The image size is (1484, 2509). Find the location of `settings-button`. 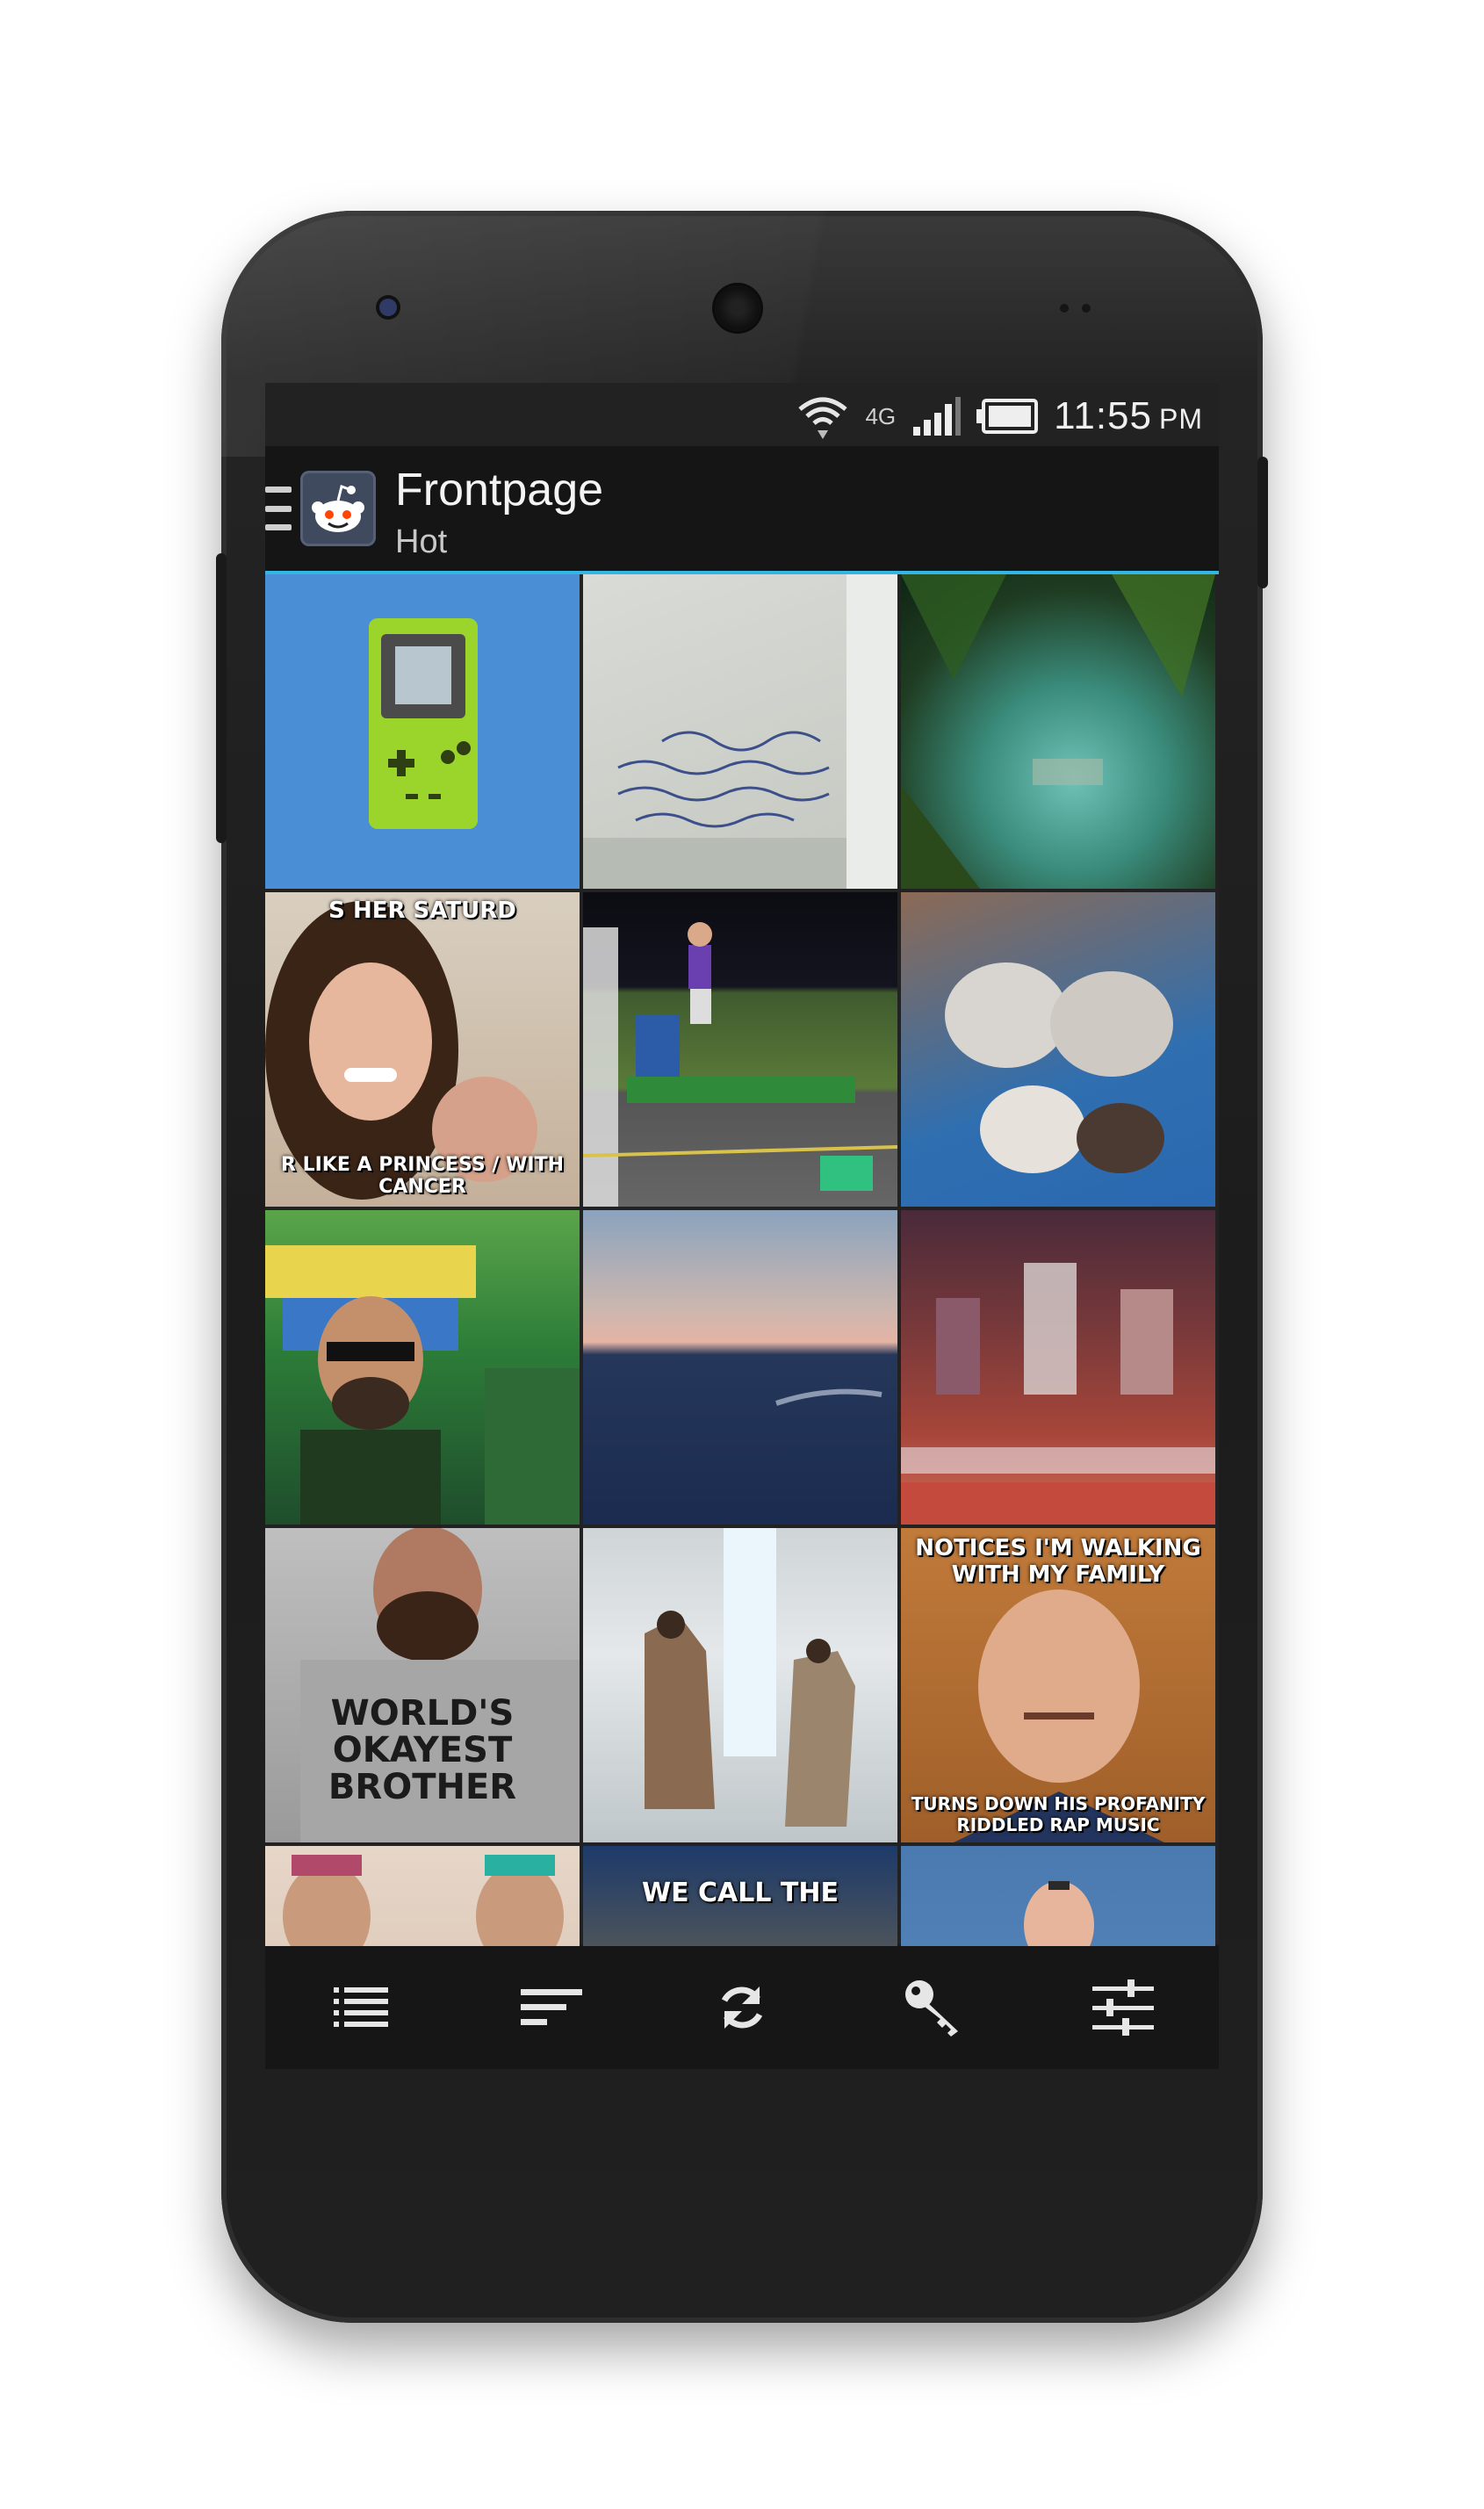

settings-button is located at coordinates (1123, 2007).